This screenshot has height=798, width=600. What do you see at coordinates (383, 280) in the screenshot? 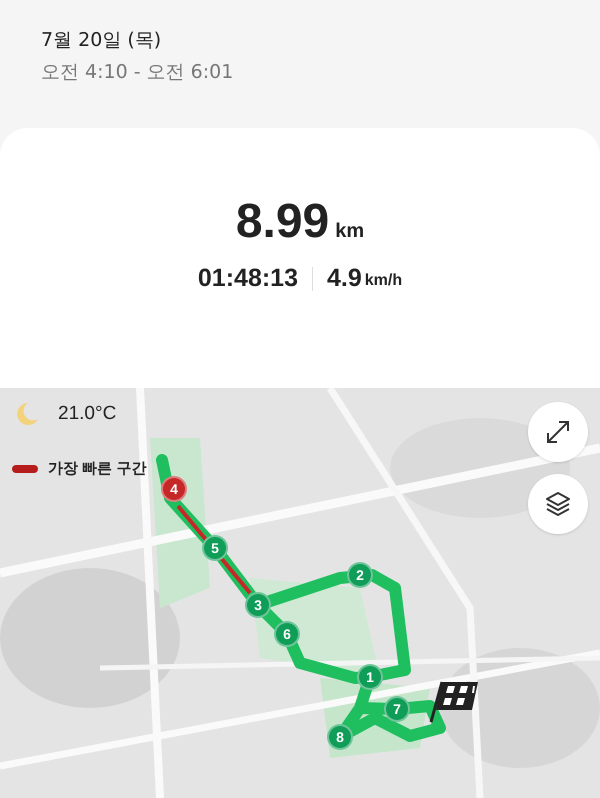
I see `speed-unit: km/h` at bounding box center [383, 280].